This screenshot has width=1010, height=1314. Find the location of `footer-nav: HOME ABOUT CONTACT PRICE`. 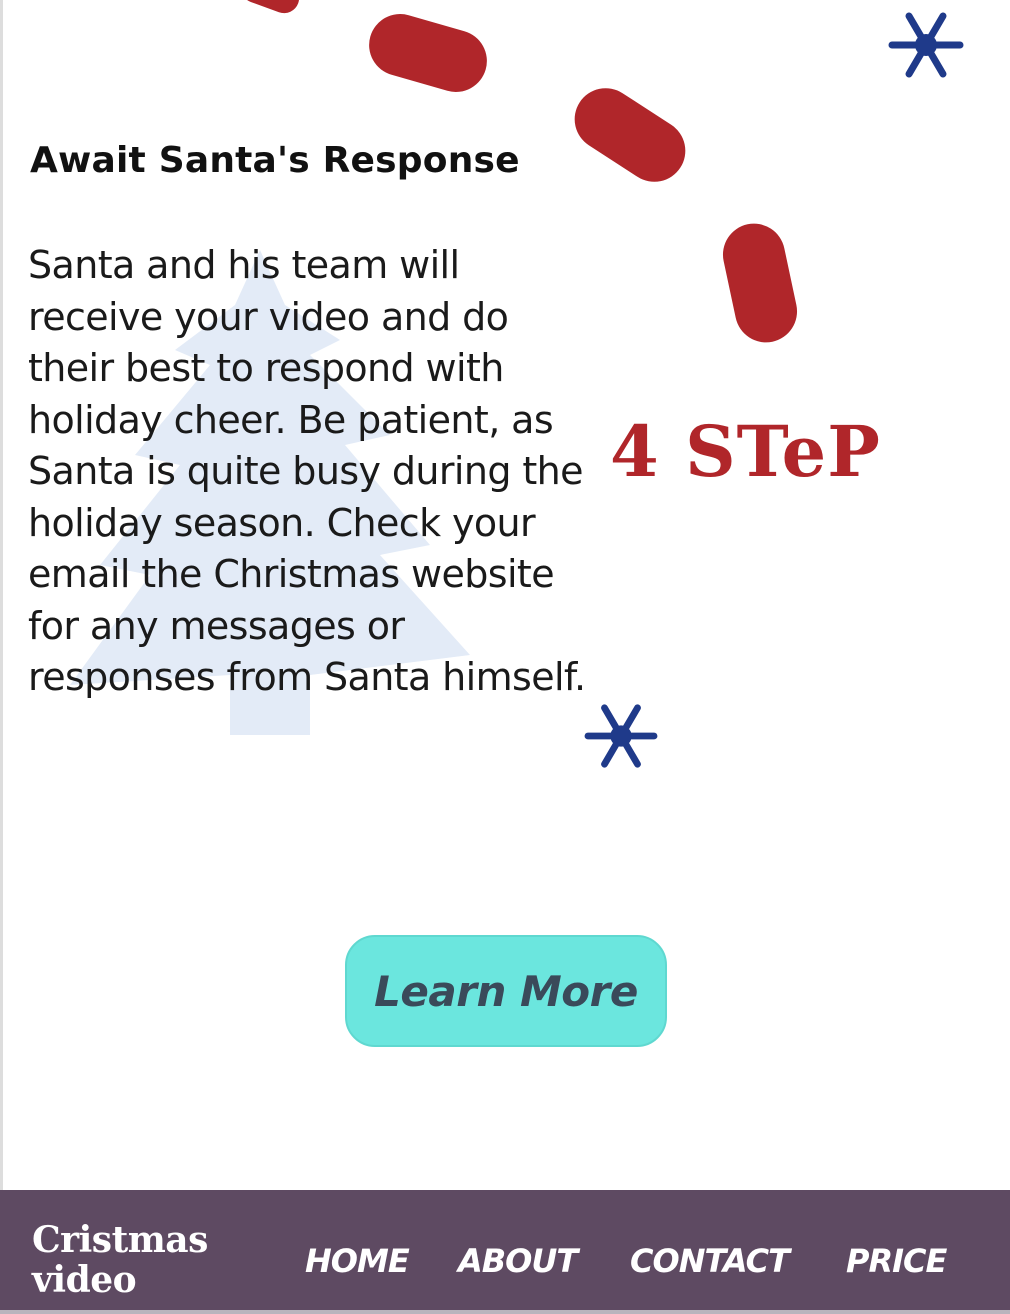

footer-nav: HOME ABOUT CONTACT PRICE is located at coordinates (505, 1262).